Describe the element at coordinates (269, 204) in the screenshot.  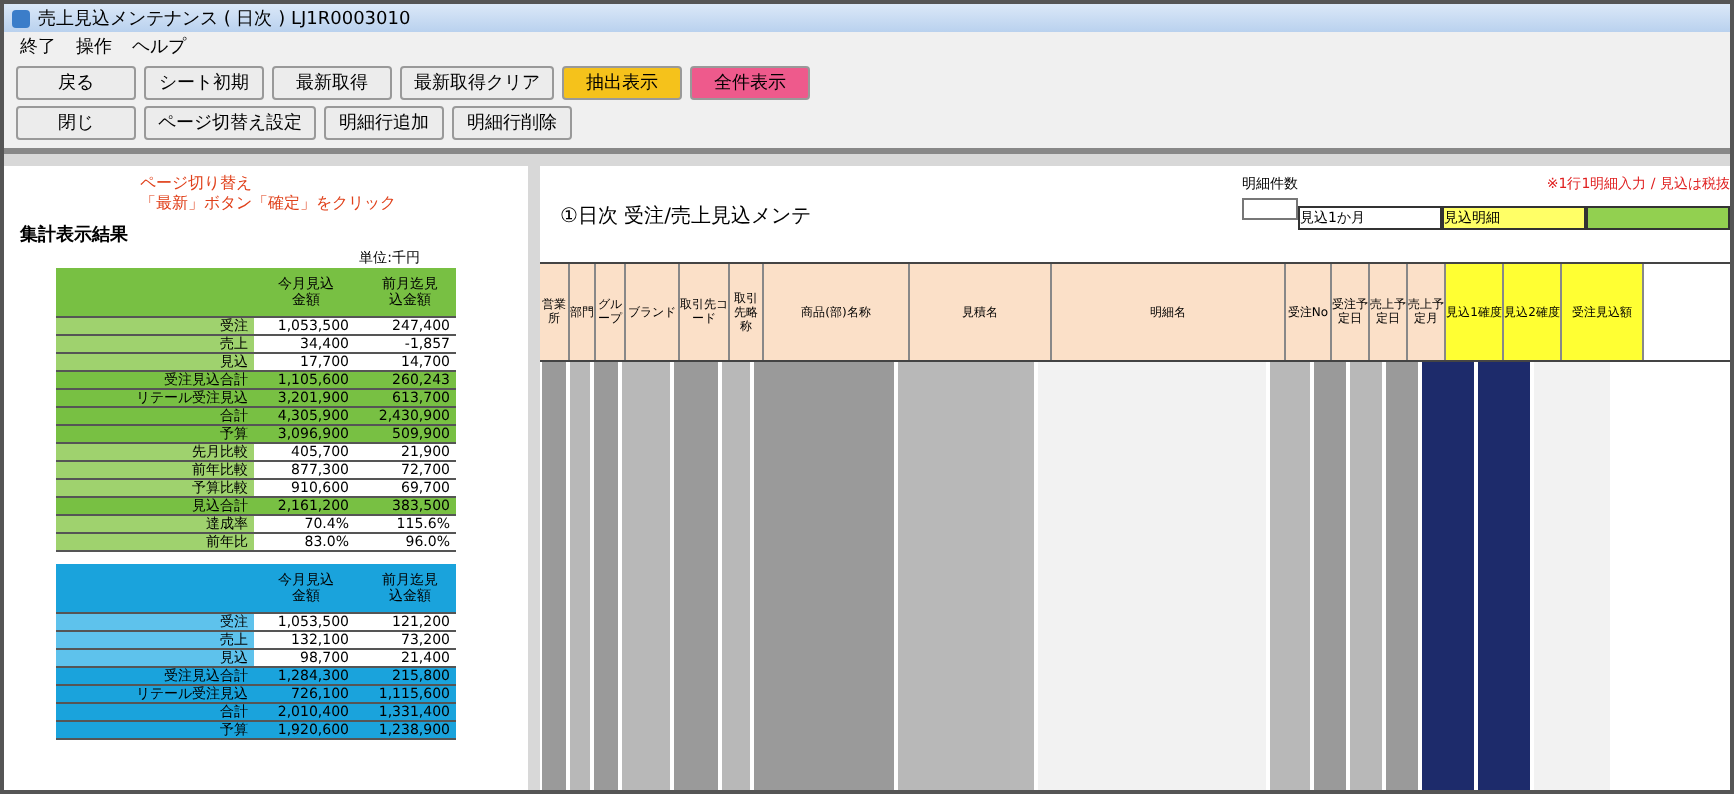
I see `note-text: 「最新」ボタン「確定」をクリック` at that location.